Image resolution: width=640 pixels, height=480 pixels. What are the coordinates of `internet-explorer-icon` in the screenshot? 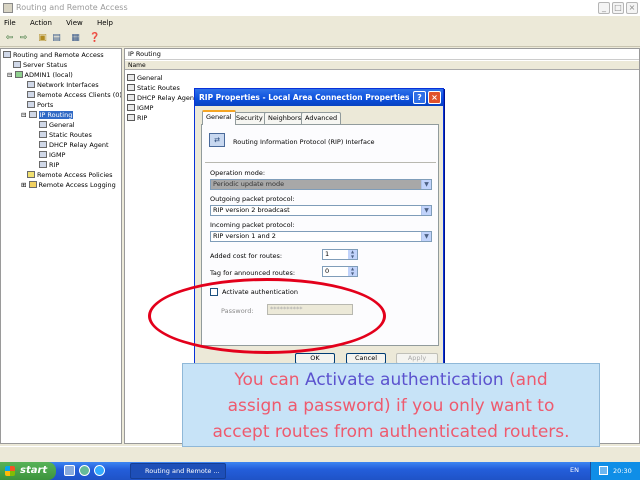 It's located at (99, 470).